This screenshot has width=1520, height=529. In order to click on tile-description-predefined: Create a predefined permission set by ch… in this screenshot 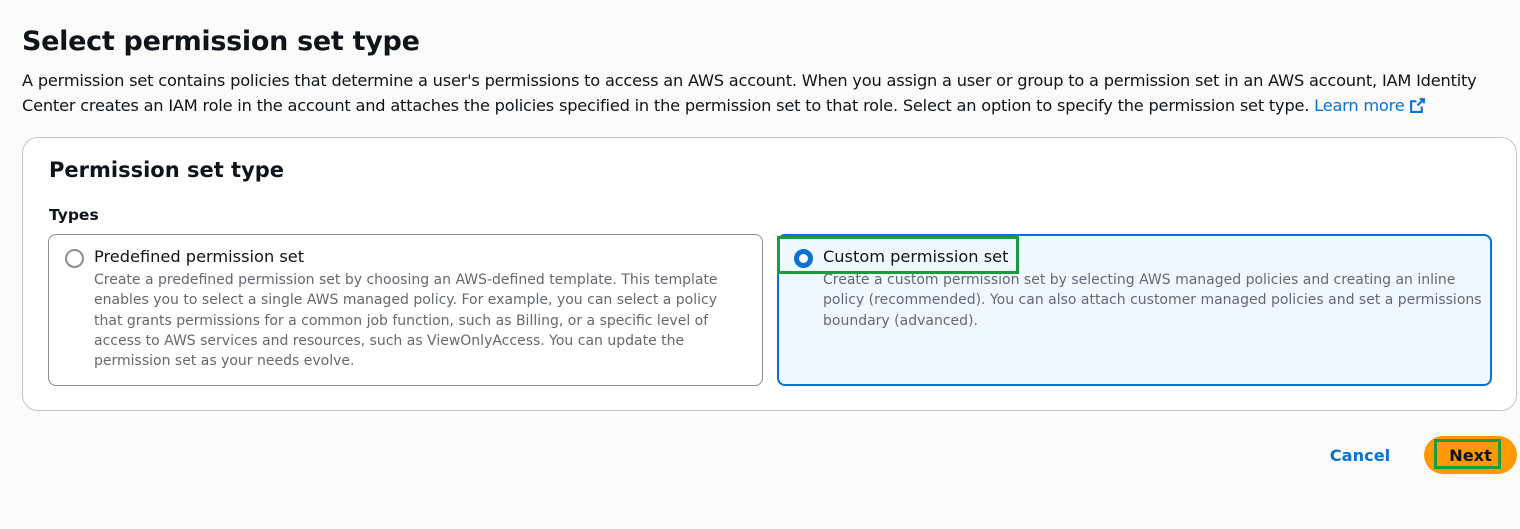, I will do `click(406, 321)`.